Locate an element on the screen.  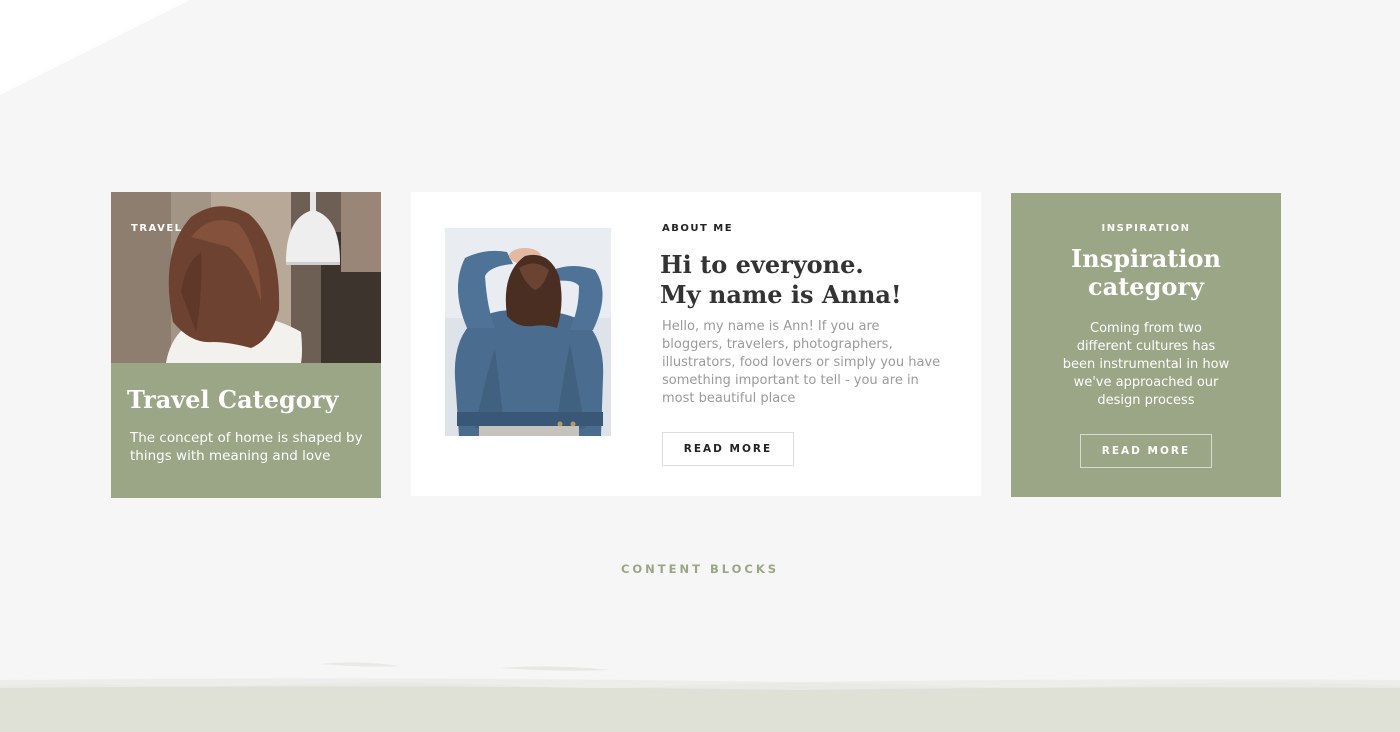
decorative-corner-shape is located at coordinates (95, 47).